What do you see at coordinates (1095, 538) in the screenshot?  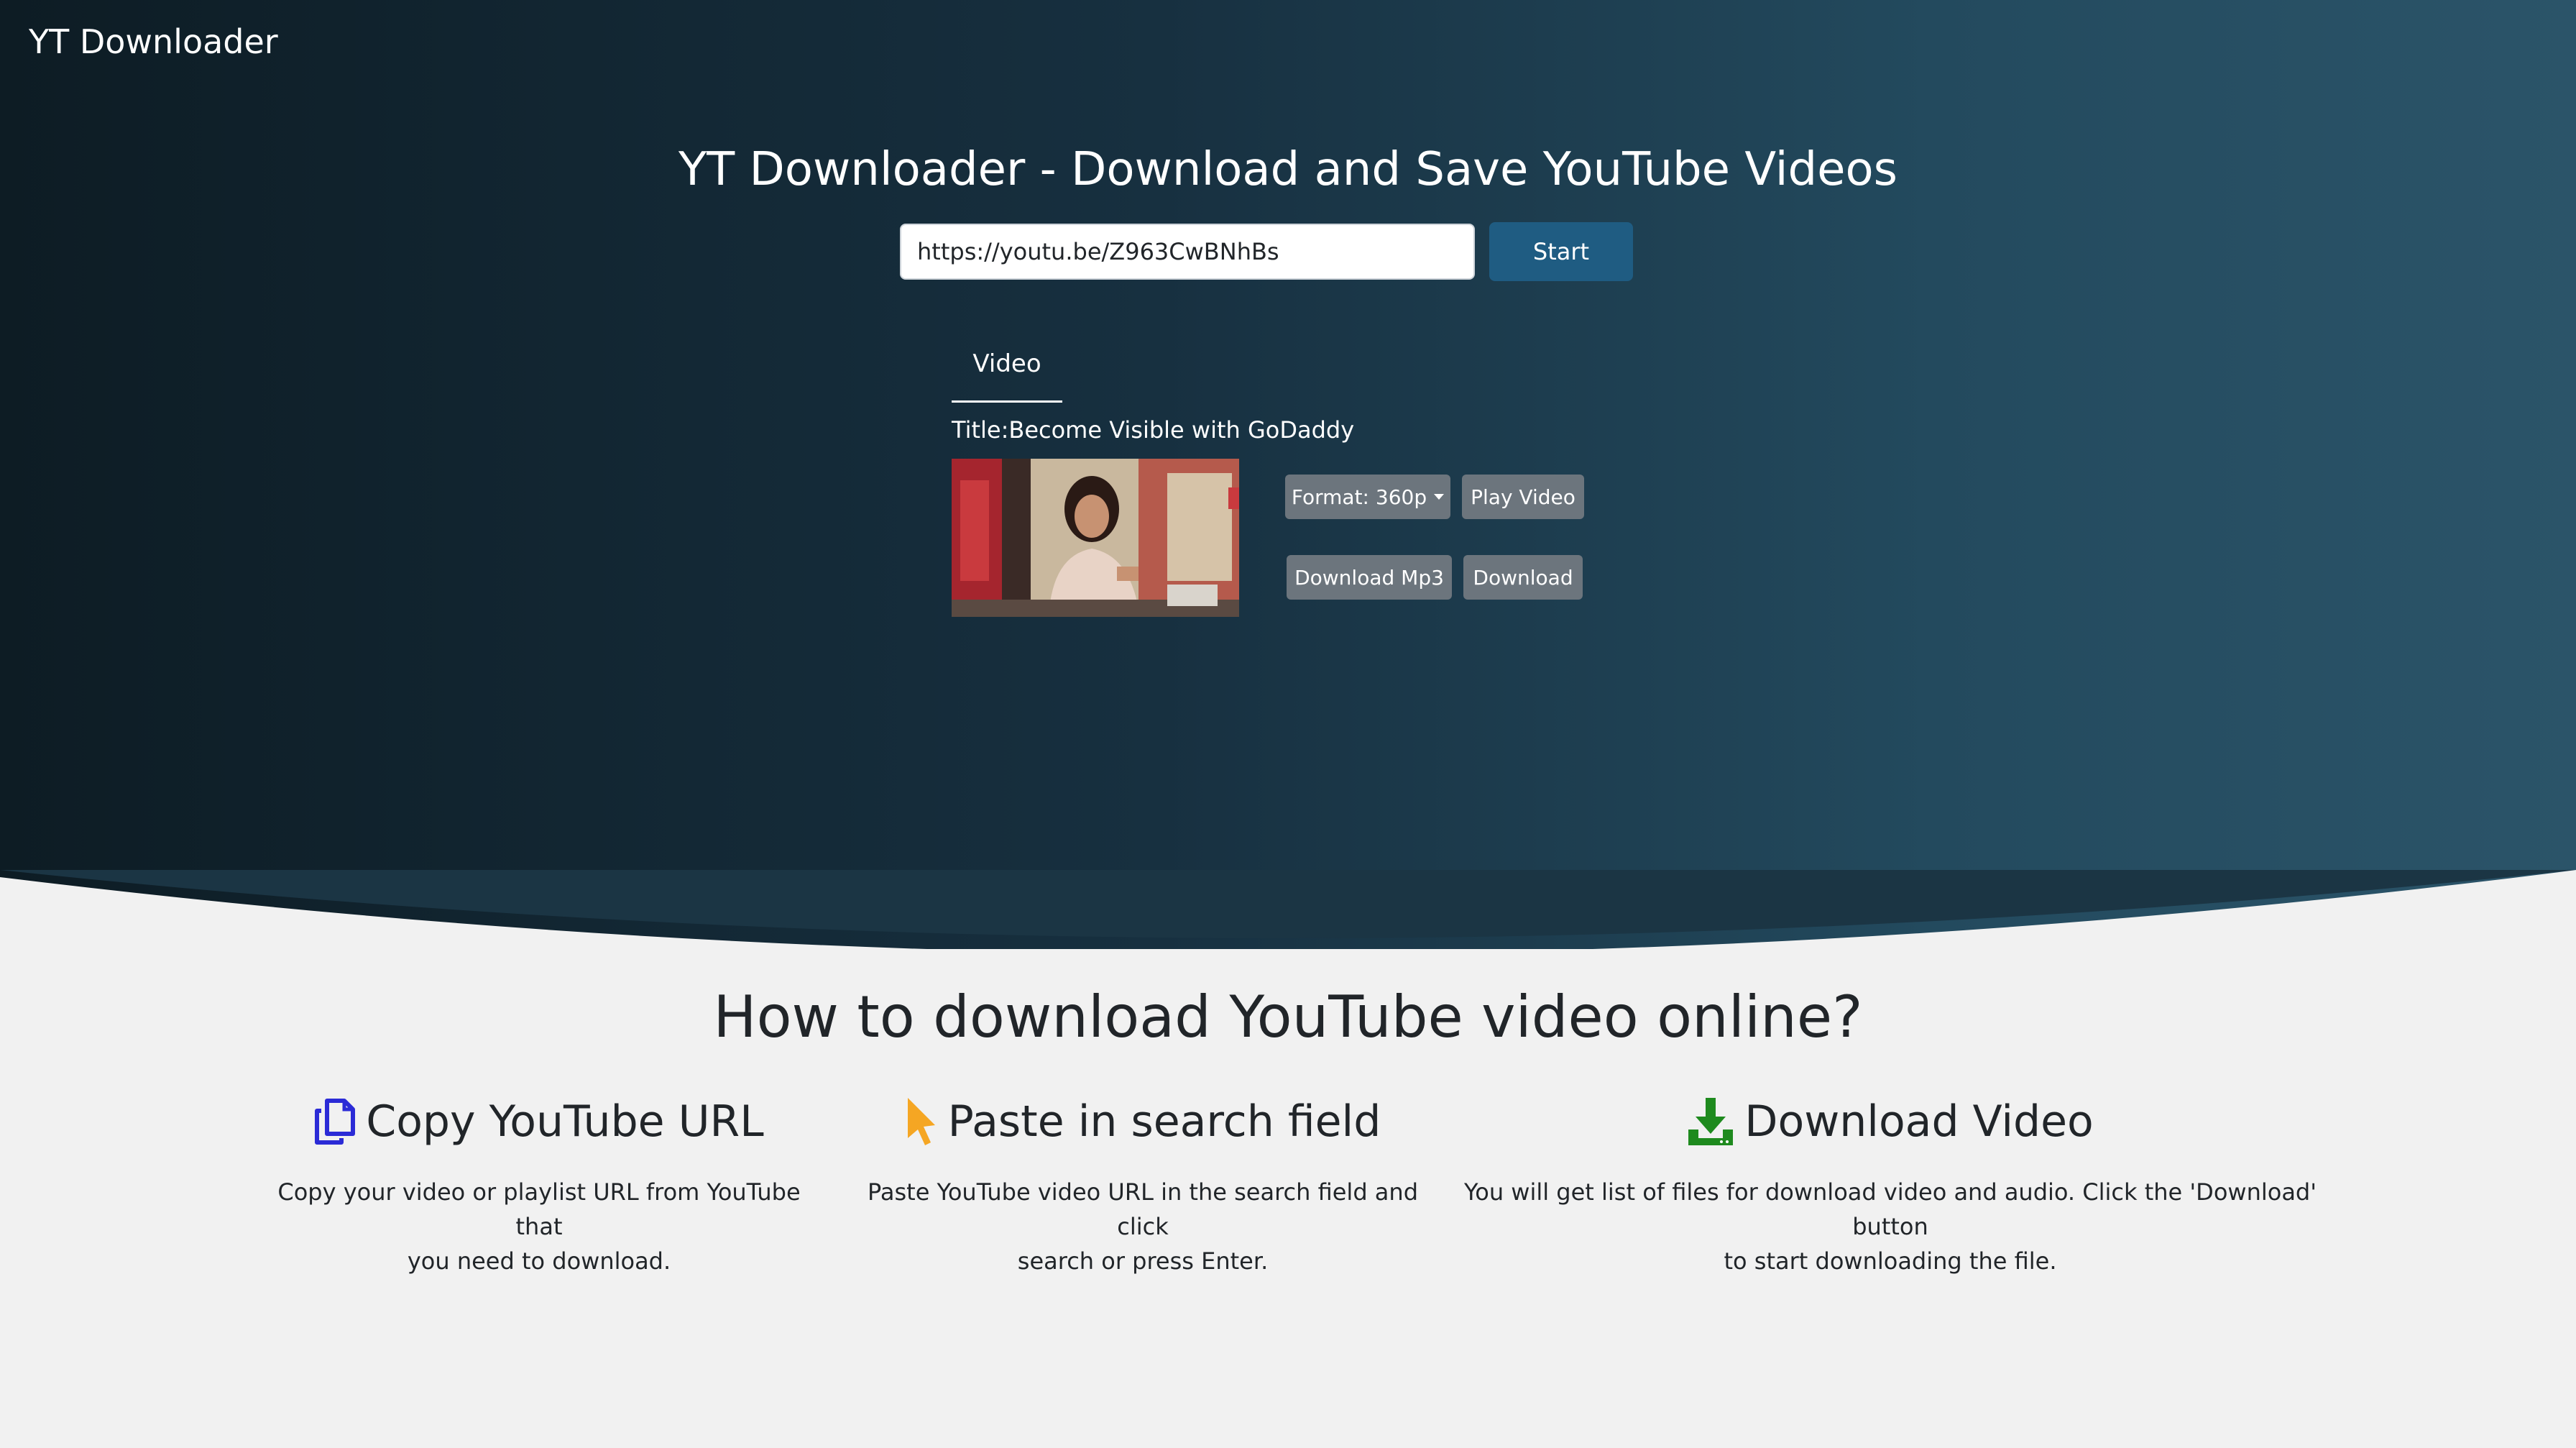 I see `video-thumbnail` at bounding box center [1095, 538].